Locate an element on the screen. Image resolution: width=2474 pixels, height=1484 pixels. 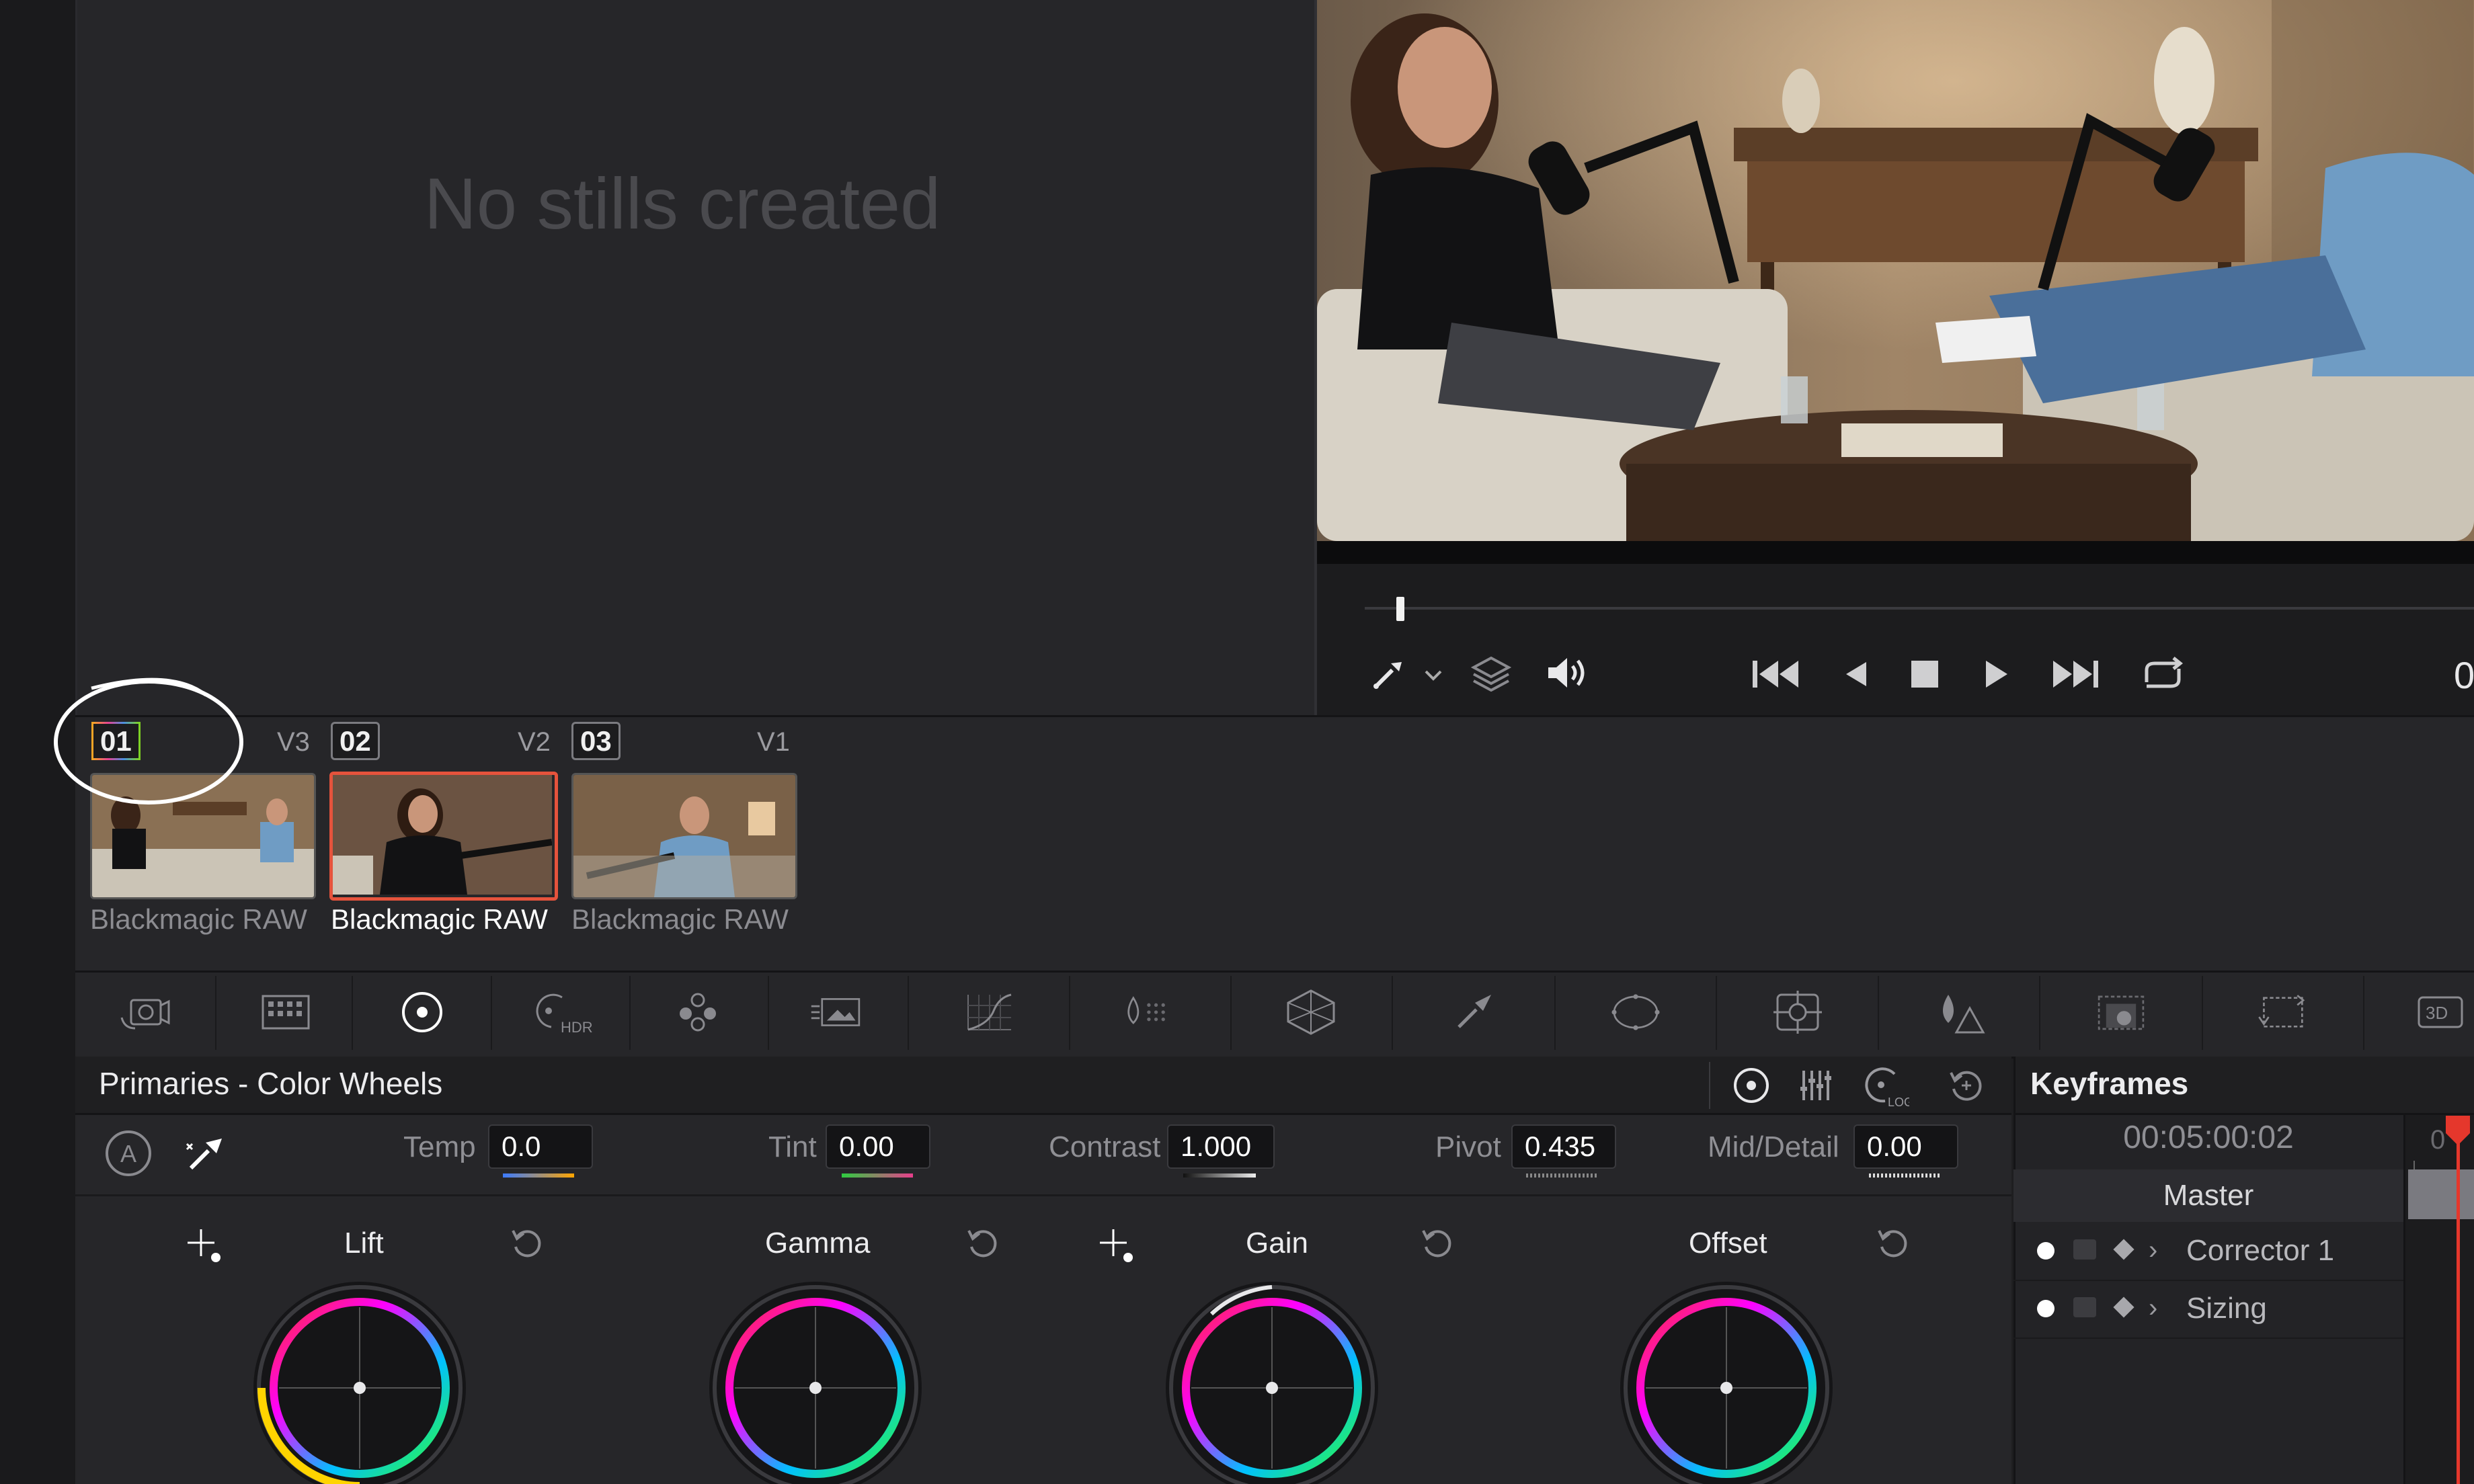
lift-wheel is located at coordinates (359, 1382).